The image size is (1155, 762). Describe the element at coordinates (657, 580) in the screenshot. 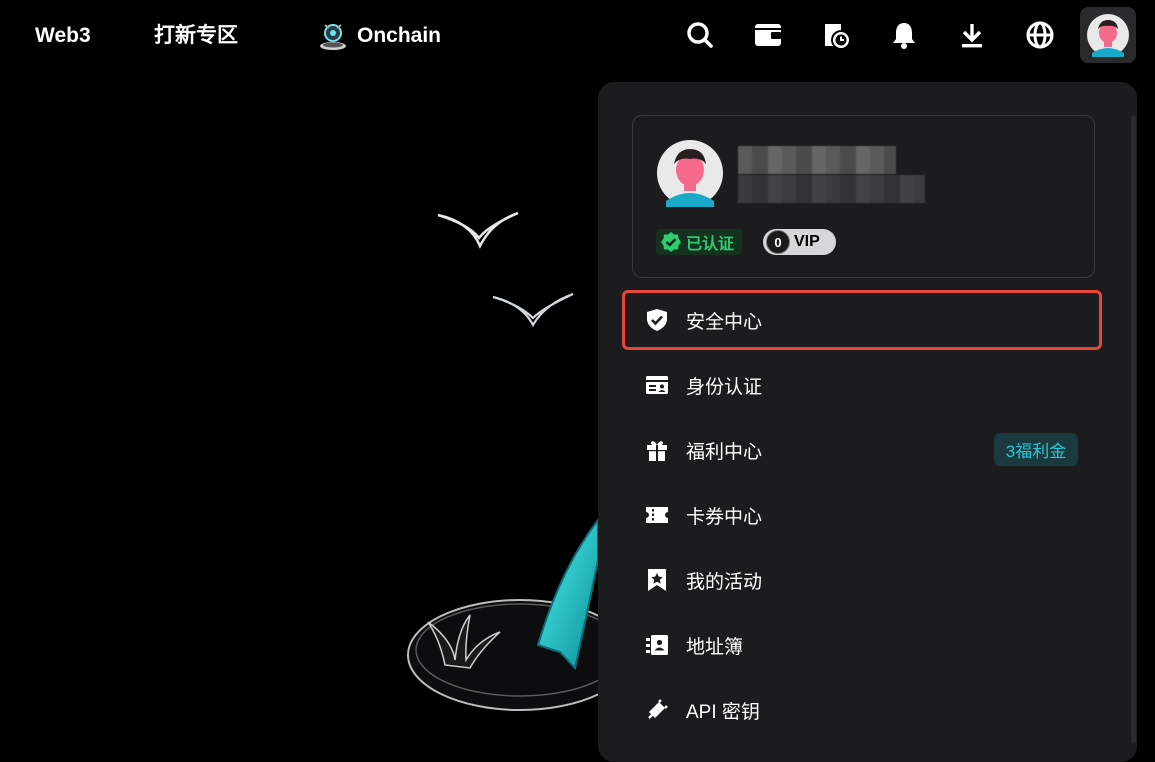

I see `bookmark-star-icon` at that location.